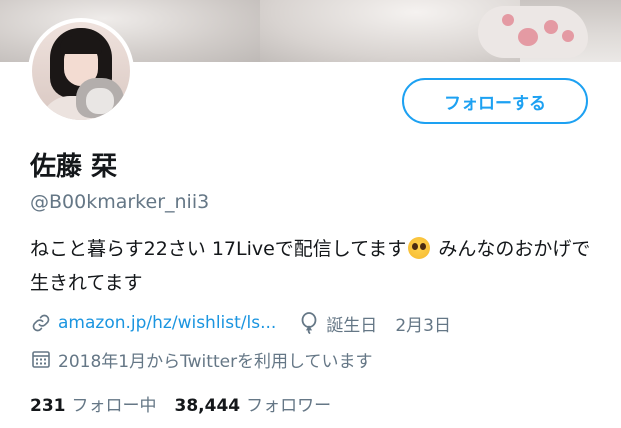 This screenshot has width=621, height=428. What do you see at coordinates (81, 45) in the screenshot?
I see `avatar-bangs` at bounding box center [81, 45].